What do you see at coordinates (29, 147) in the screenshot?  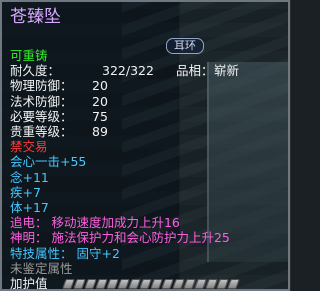 I see `trade-restriction: 禁交易` at bounding box center [29, 147].